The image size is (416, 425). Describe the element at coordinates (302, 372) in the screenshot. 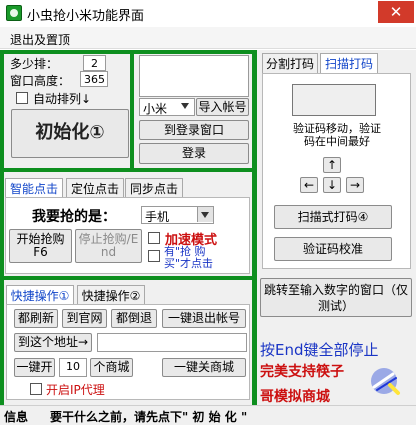

I see `promo-line-1: 完美支持筷子` at that location.